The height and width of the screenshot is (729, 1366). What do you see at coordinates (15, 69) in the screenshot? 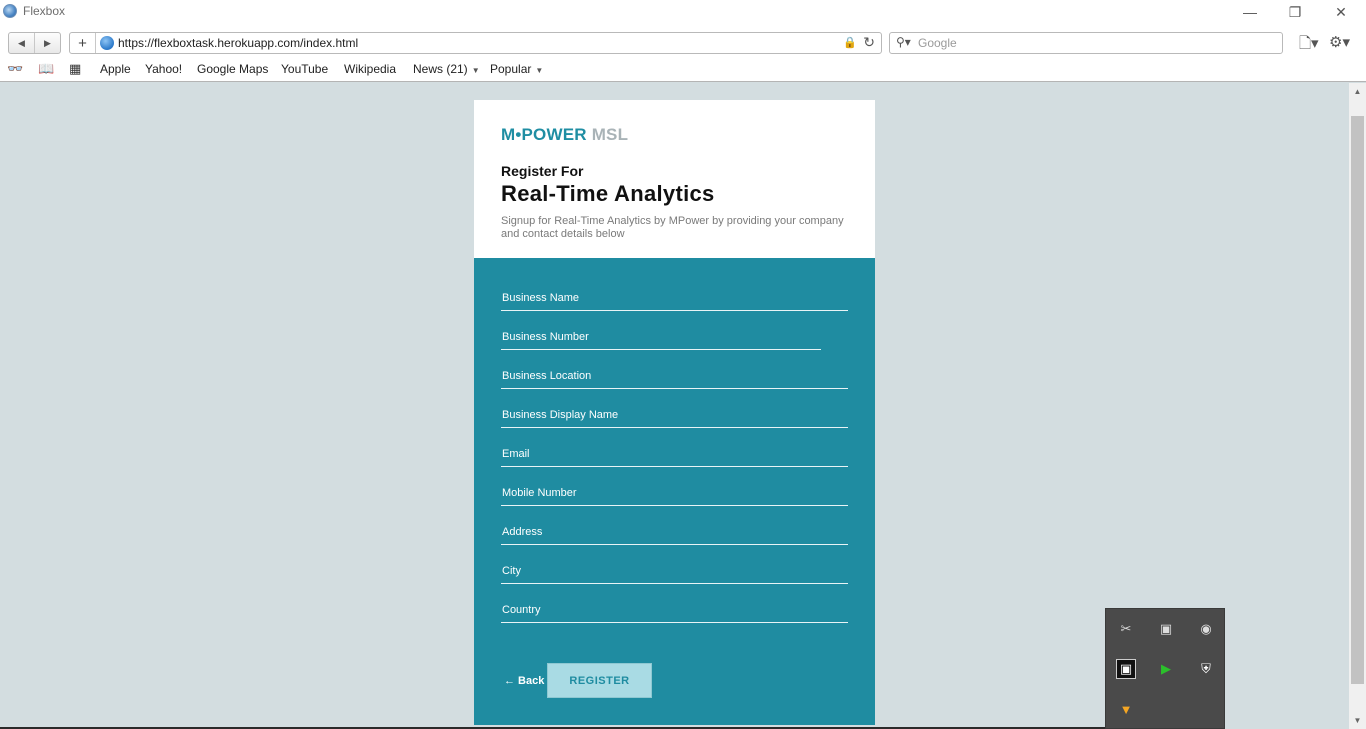
I see `reading-list-icon: 👓` at bounding box center [15, 69].